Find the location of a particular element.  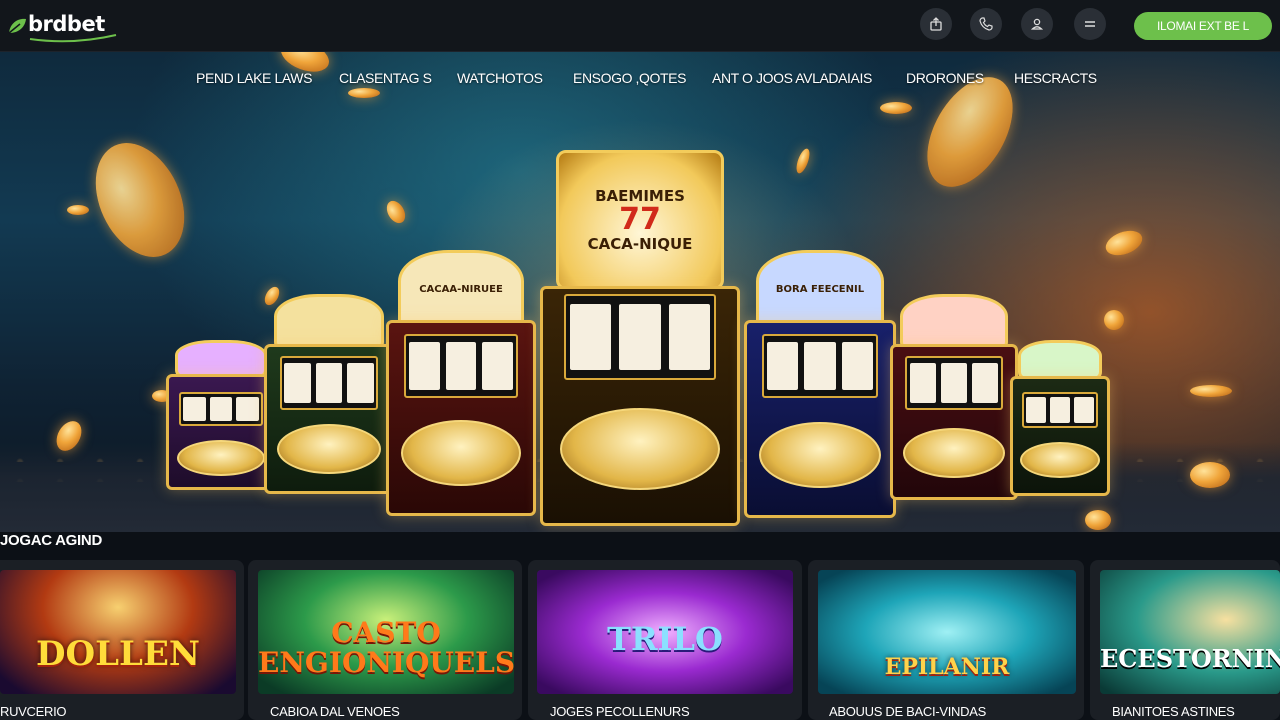

main-machine-reels is located at coordinates (640, 337).